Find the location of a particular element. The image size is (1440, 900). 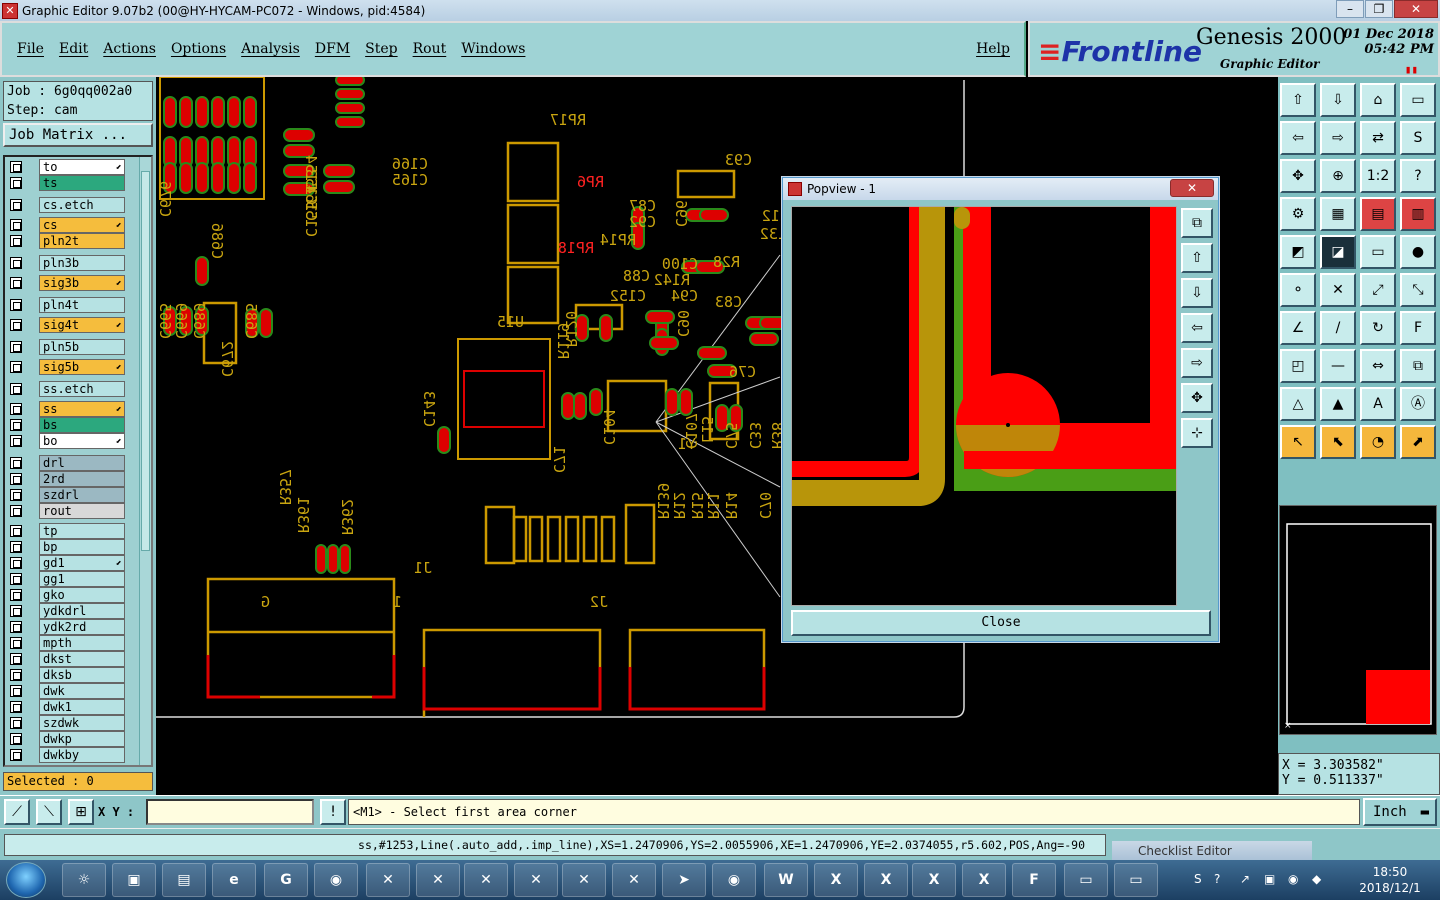

menu-analysis: Analysis is located at coordinates (270, 49).